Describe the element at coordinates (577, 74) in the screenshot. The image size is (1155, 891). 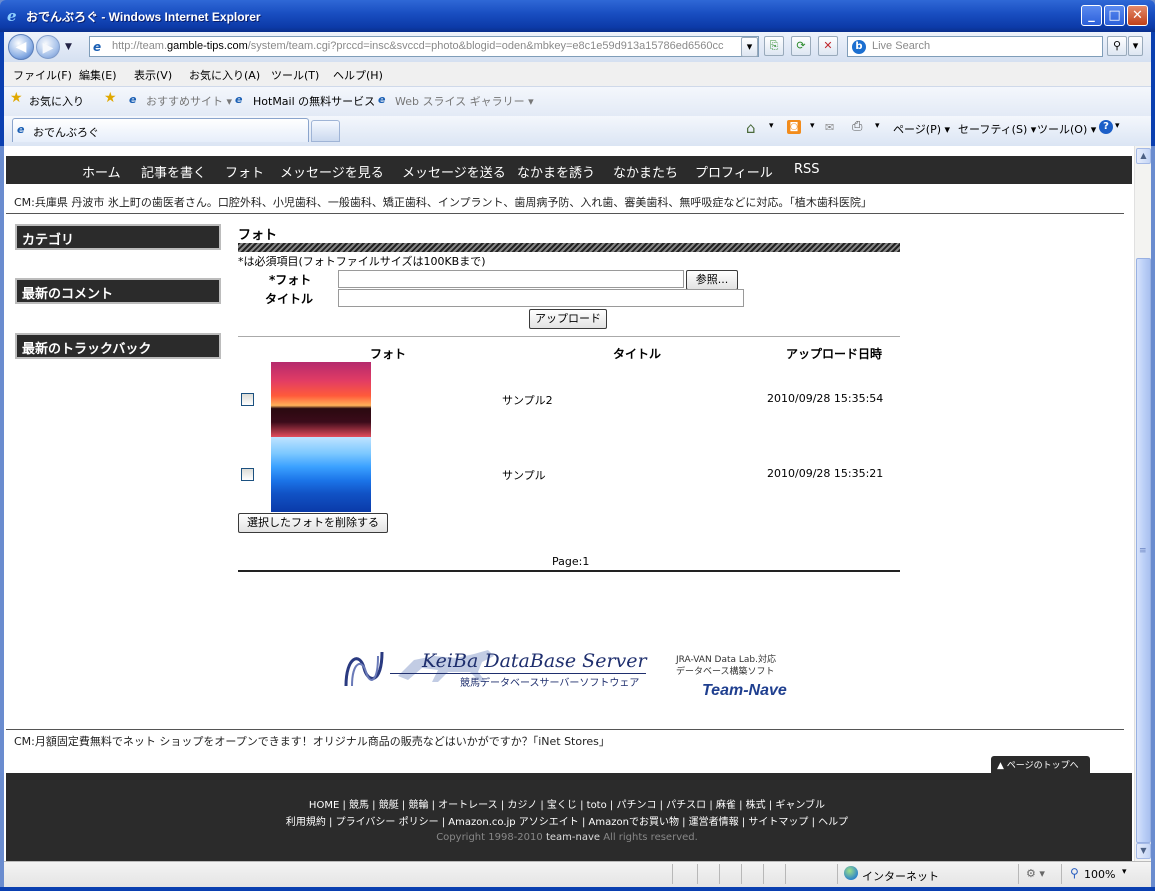
I see `menu-bar` at that location.